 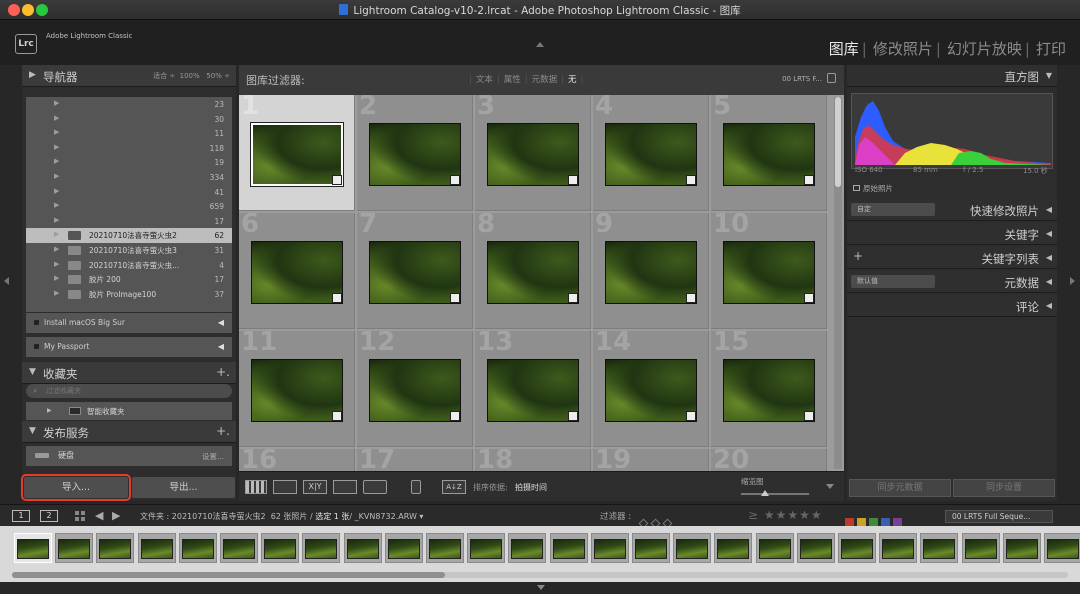 I want to click on folder-row: ▶ 118, so click(x=129, y=148).